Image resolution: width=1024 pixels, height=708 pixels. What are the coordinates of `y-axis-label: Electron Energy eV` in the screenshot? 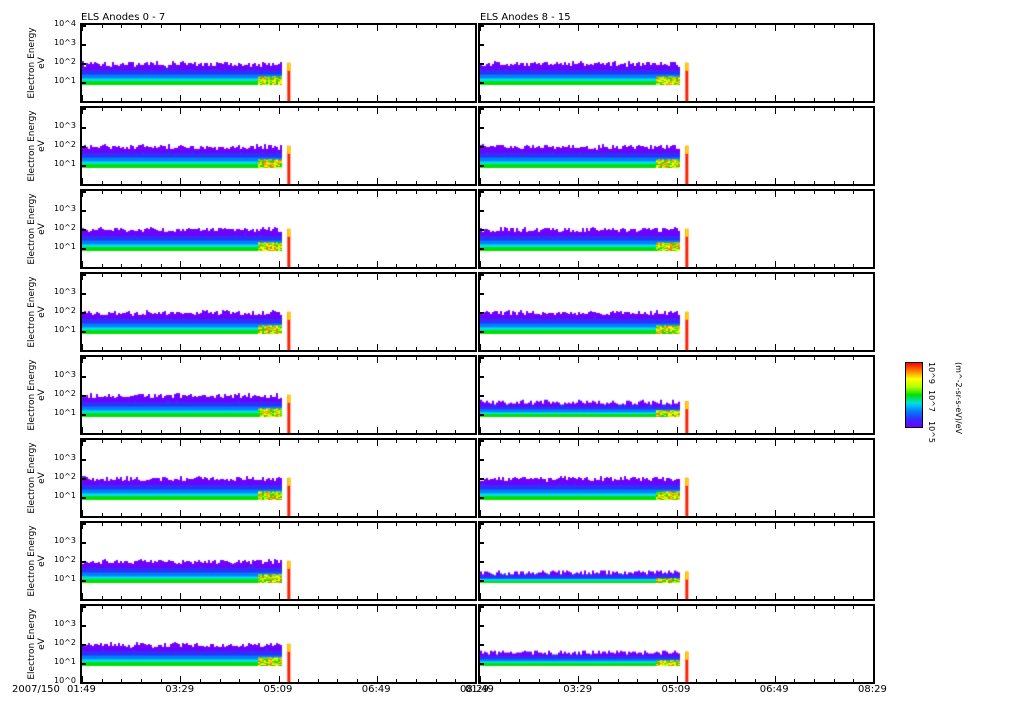 It's located at (37, 644).